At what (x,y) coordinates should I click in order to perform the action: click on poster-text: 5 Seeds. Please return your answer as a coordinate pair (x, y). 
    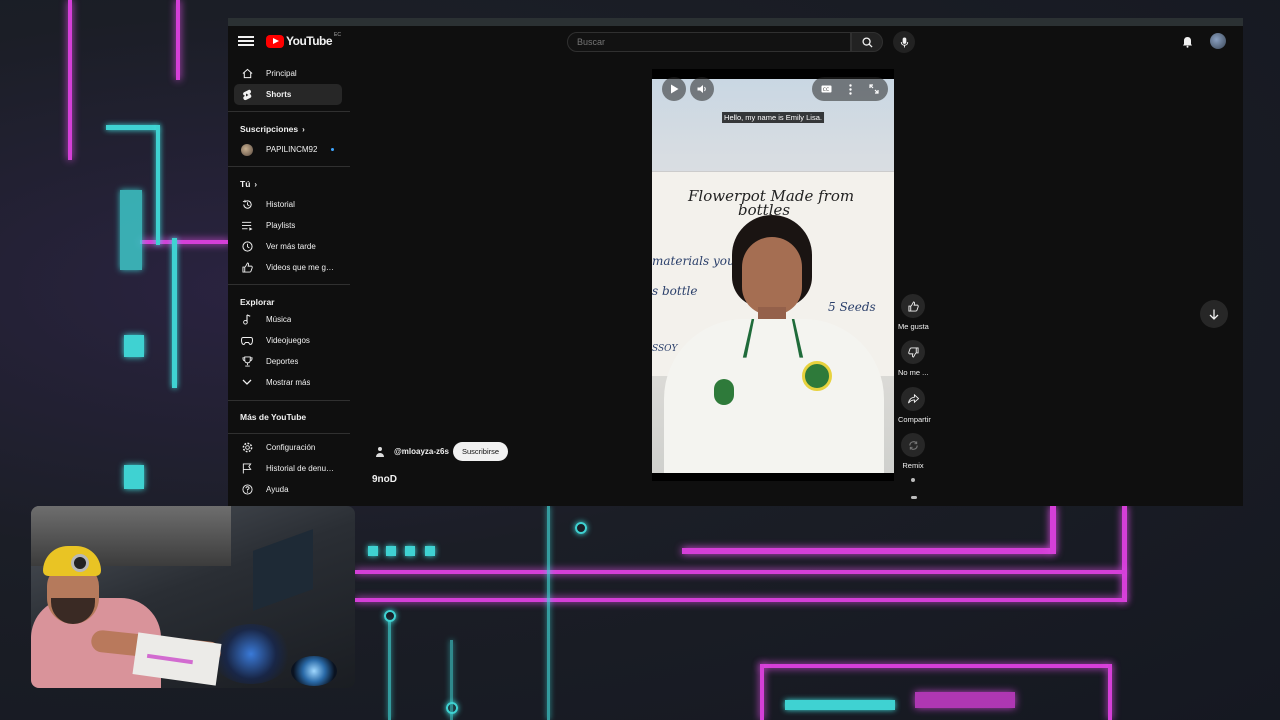
    Looking at the image, I should click on (852, 307).